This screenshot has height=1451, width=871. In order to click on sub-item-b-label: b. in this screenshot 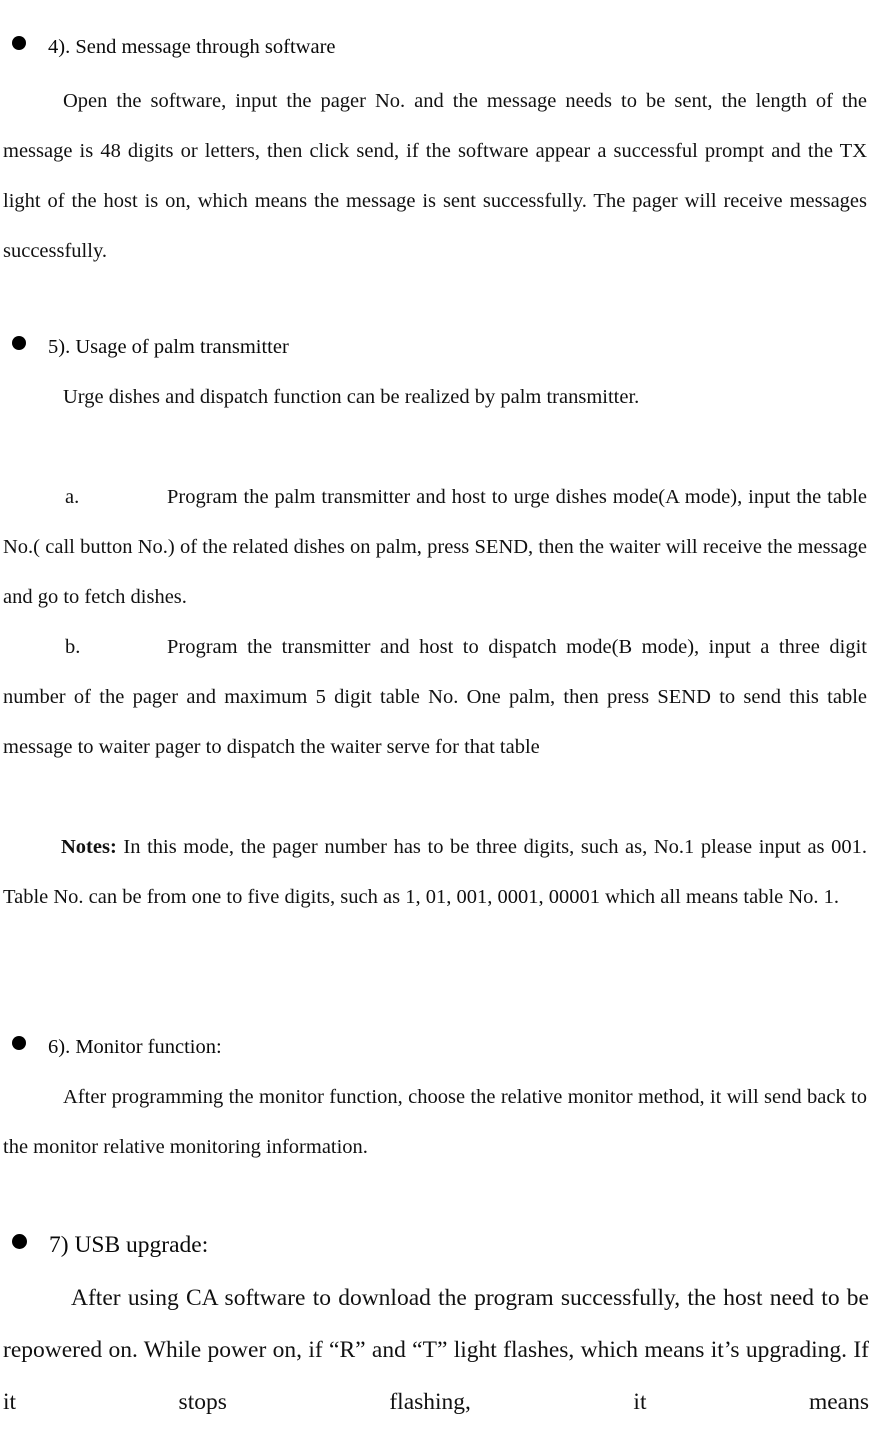, I will do `click(73, 647)`.